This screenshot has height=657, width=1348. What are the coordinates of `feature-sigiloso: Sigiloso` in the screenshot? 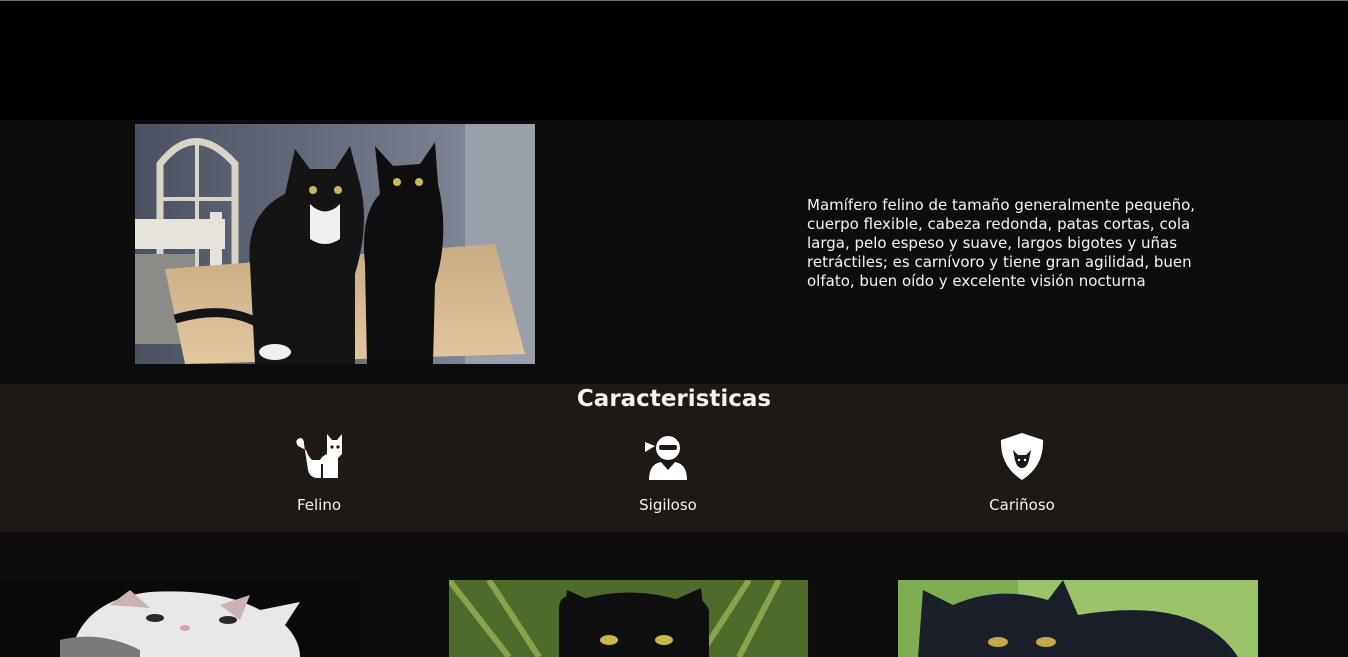 It's located at (668, 472).